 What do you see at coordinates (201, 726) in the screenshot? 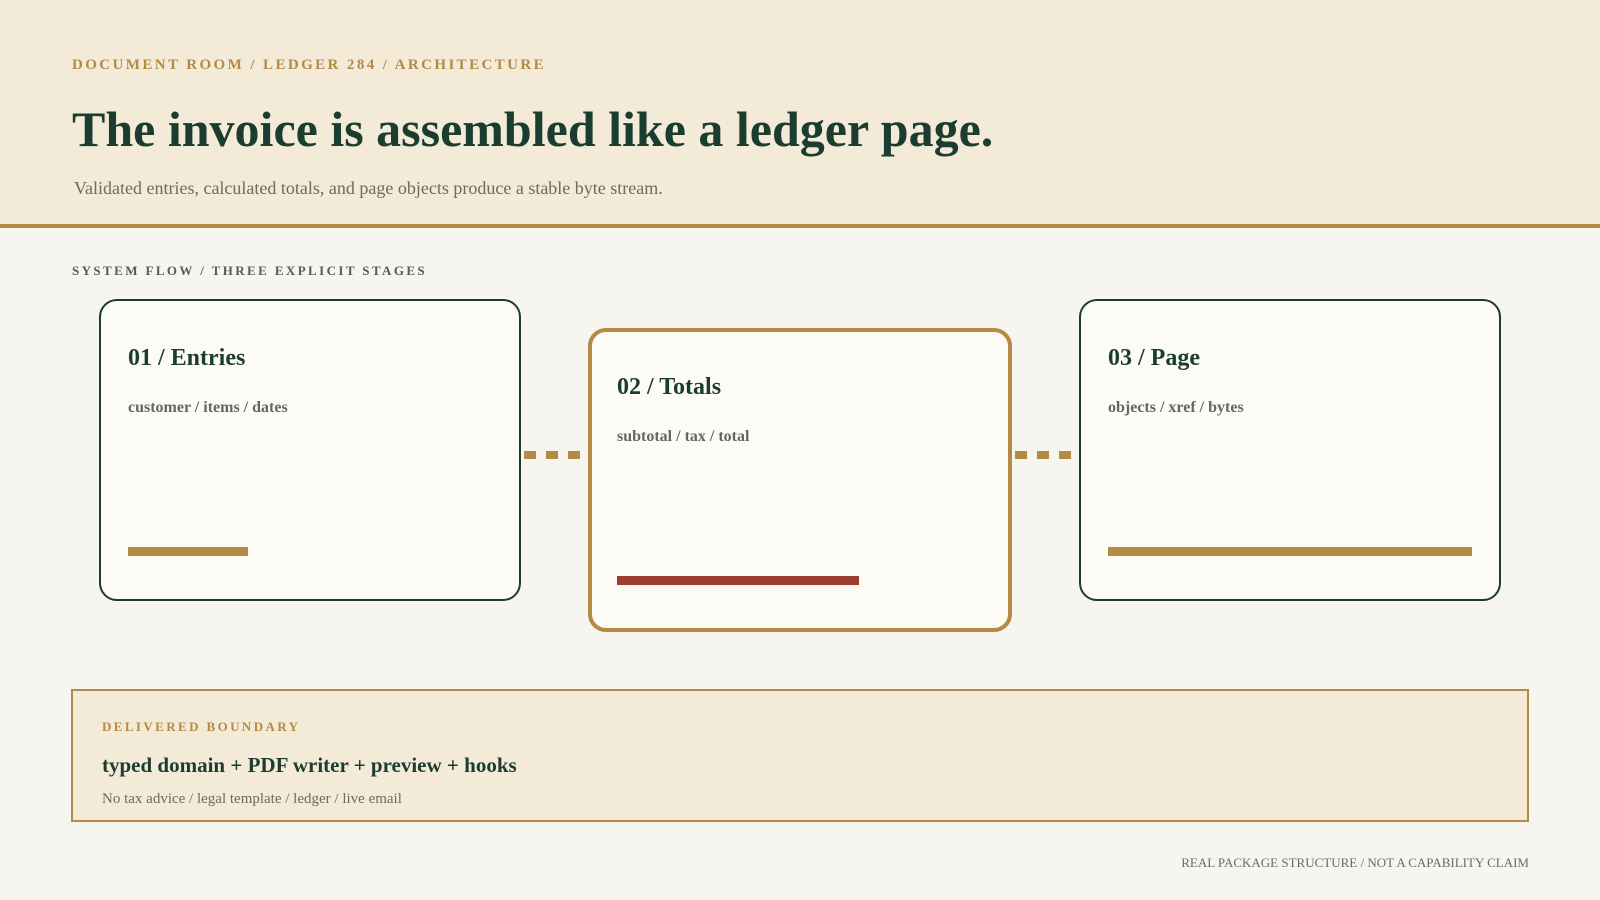
I see `boundary-label: DELIVERED BOUNDARY` at bounding box center [201, 726].